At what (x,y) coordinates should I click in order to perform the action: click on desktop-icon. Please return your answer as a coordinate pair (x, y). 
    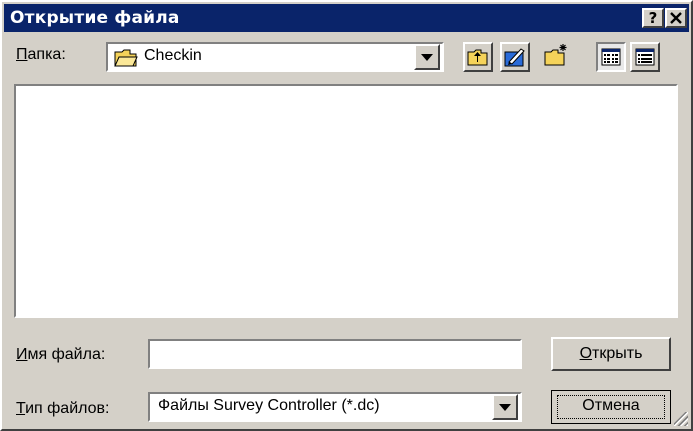
    Looking at the image, I should click on (514, 57).